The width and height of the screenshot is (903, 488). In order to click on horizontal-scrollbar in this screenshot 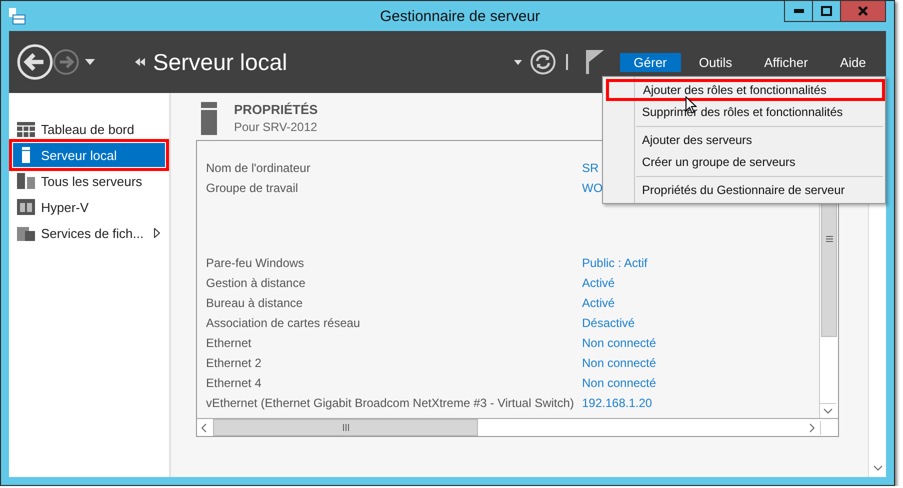, I will do `click(517, 427)`.